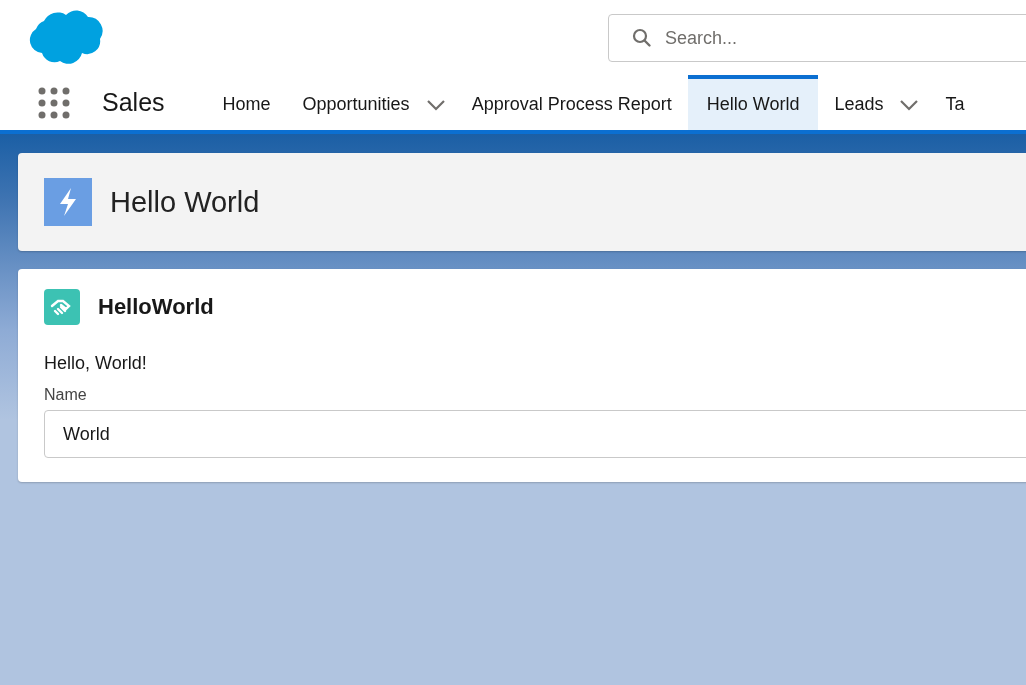  I want to click on nav-tab: Leads, so click(859, 102).